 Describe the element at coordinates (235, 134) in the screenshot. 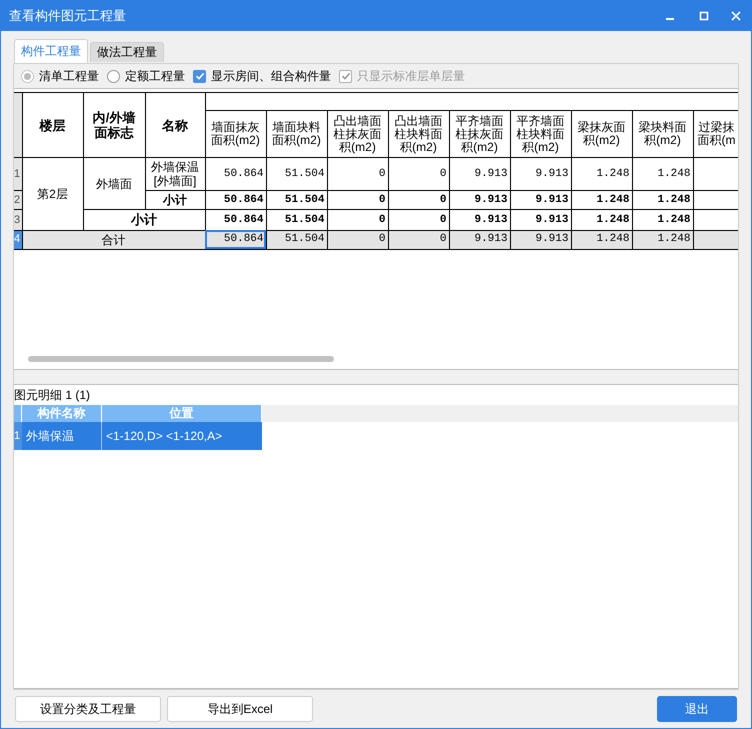

I see `column-header: 墙面抹灰面积(m2)` at that location.